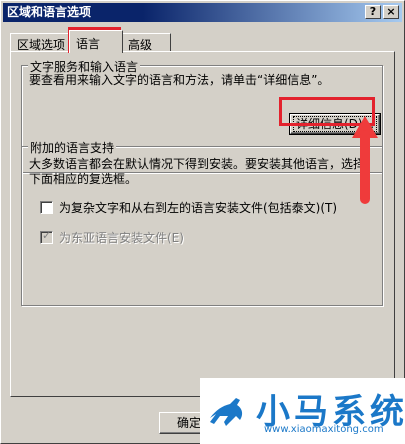 The image size is (405, 444). Describe the element at coordinates (302, 411) in the screenshot. I see `watermark: 小马系统 www.xiaomaxitong.com` at that location.